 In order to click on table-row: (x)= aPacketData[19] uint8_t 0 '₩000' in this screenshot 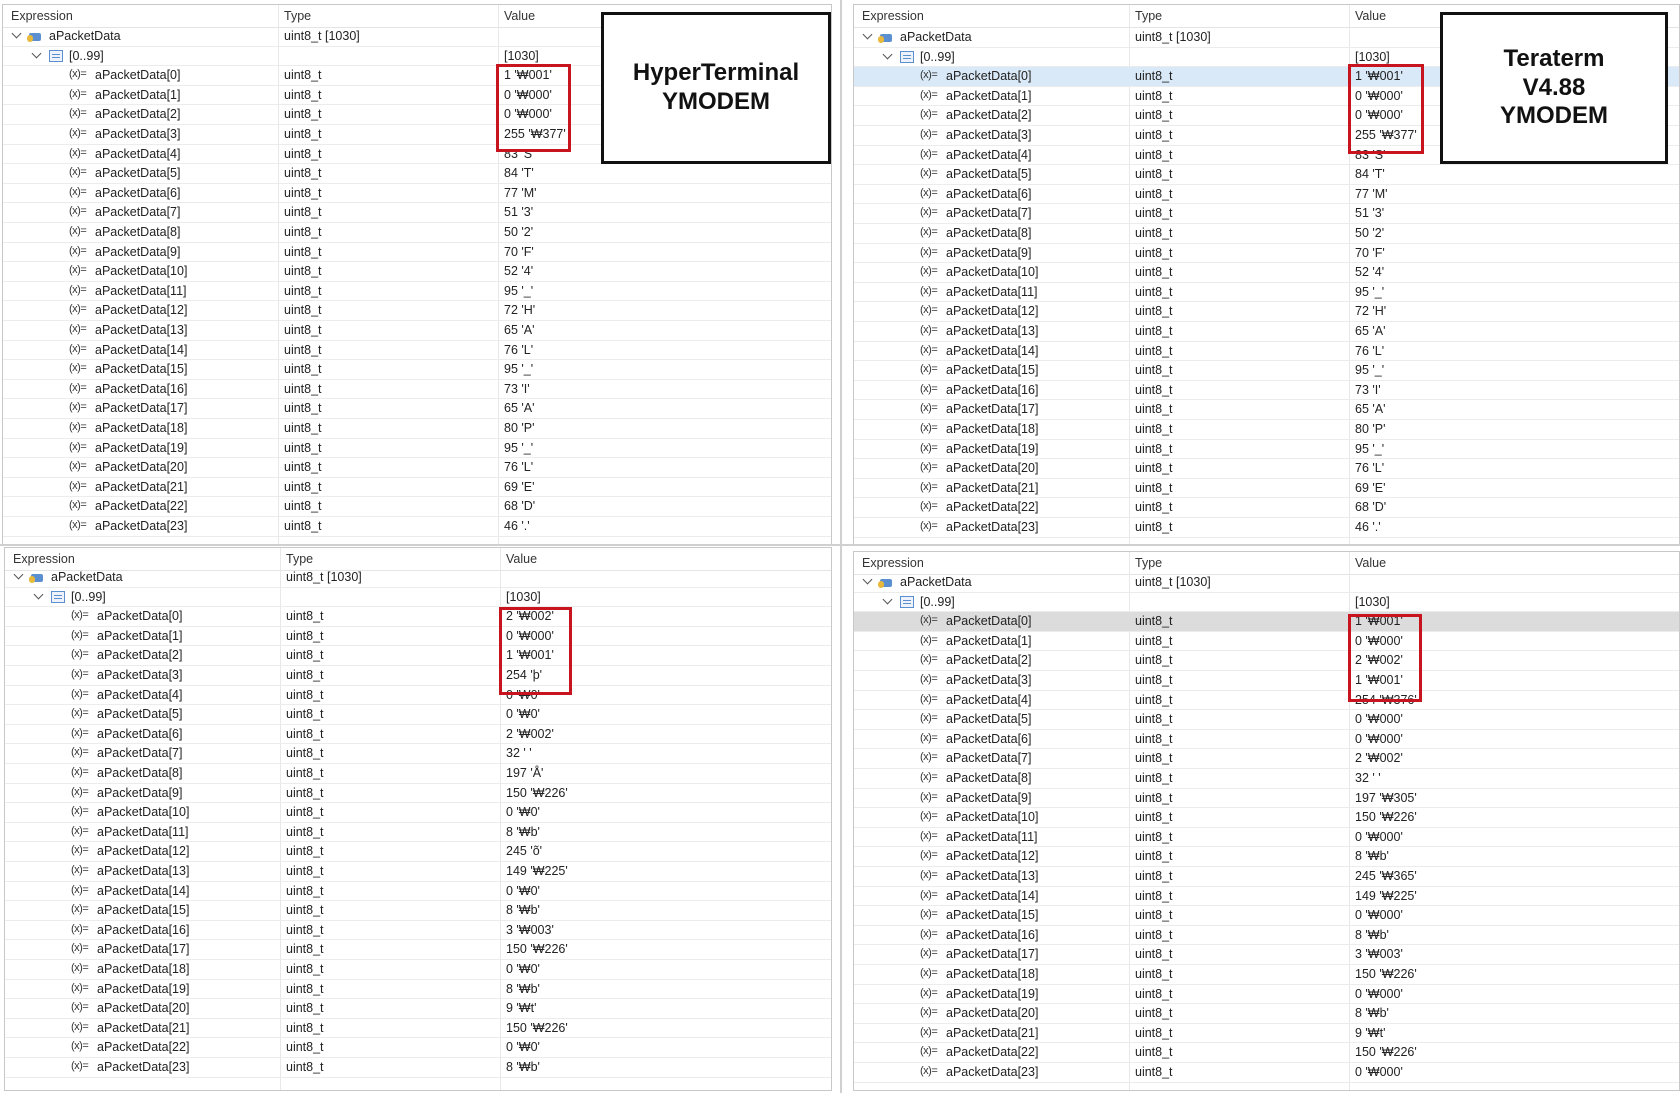, I will do `click(1266, 995)`.